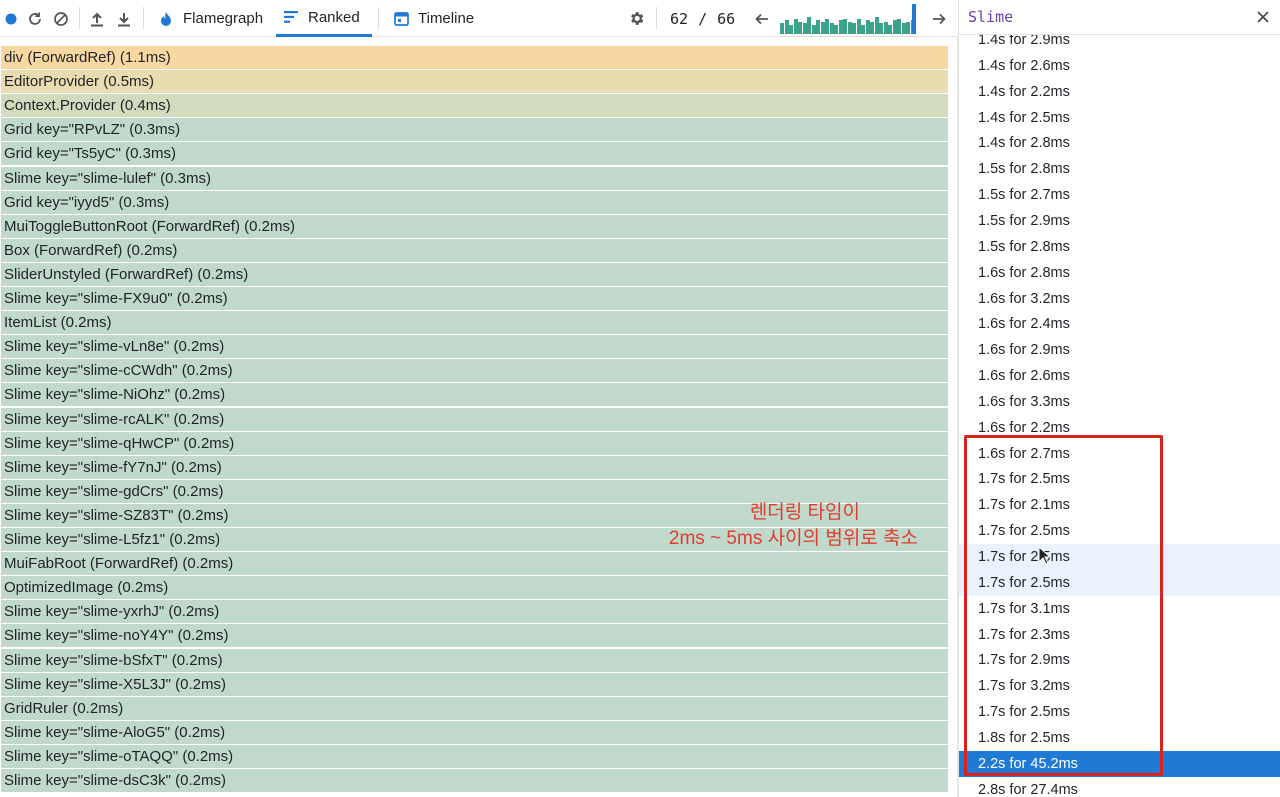 The height and width of the screenshot is (797, 1280). What do you see at coordinates (636, 18) in the screenshot?
I see `settings-button` at bounding box center [636, 18].